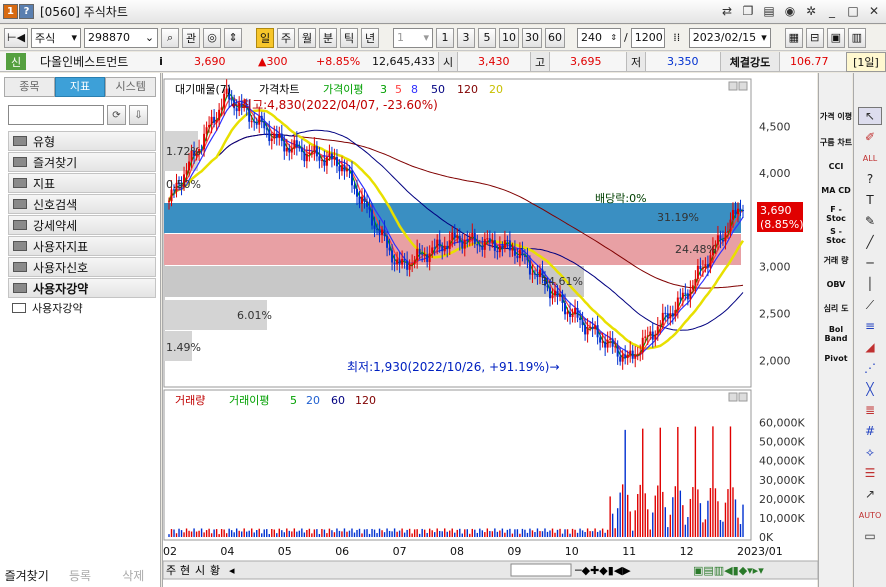  I want to click on line-icon: ╱, so click(870, 242).